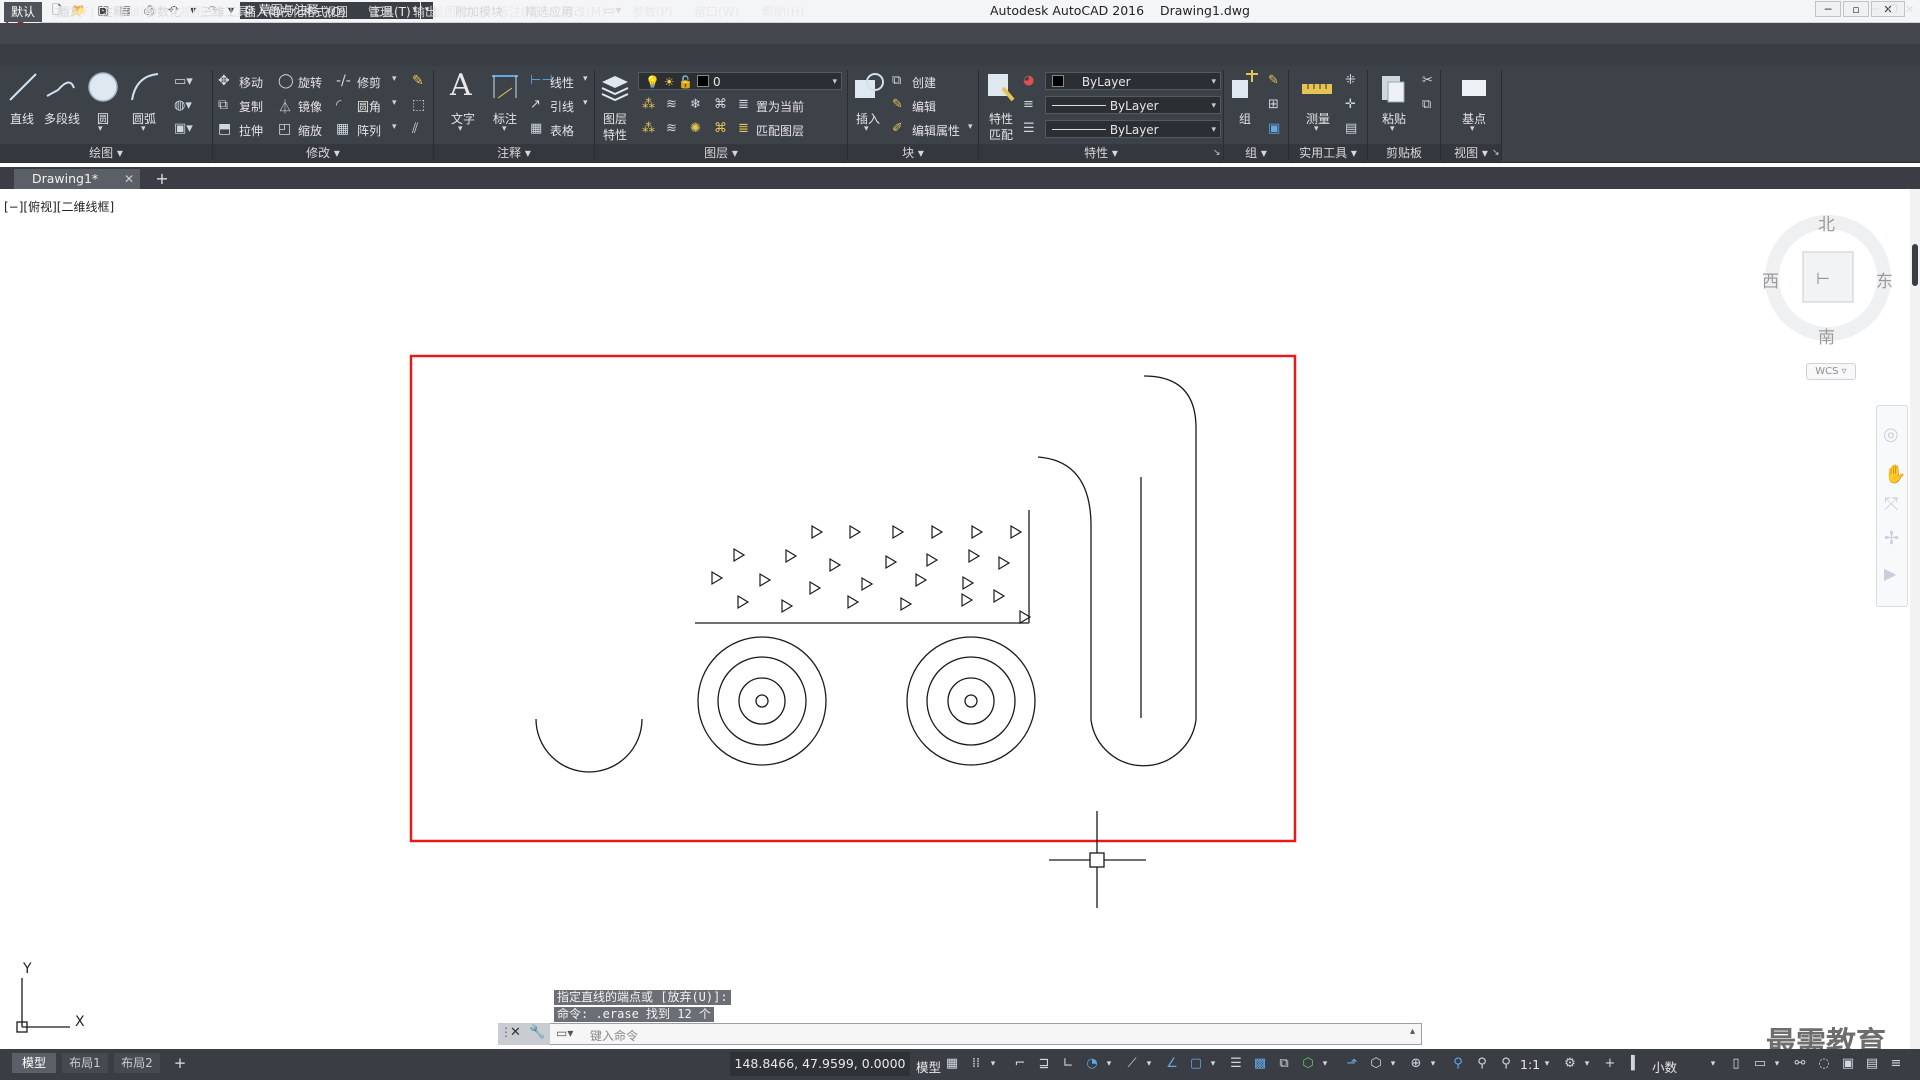  What do you see at coordinates (515, 1032) in the screenshot?
I see `close-command-icon: ✕` at bounding box center [515, 1032].